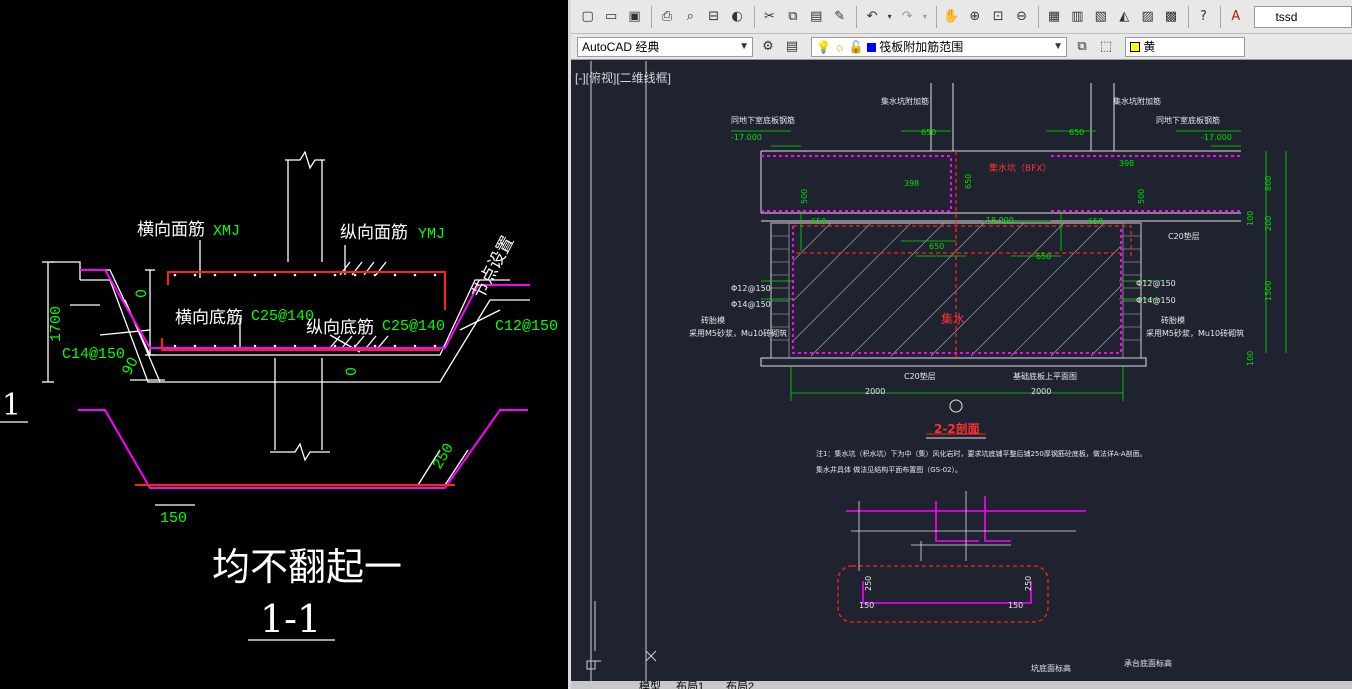 This screenshot has width=1352, height=689. Describe the element at coordinates (1043, 256) in the screenshot. I see `dim-650-f: 650` at that location.